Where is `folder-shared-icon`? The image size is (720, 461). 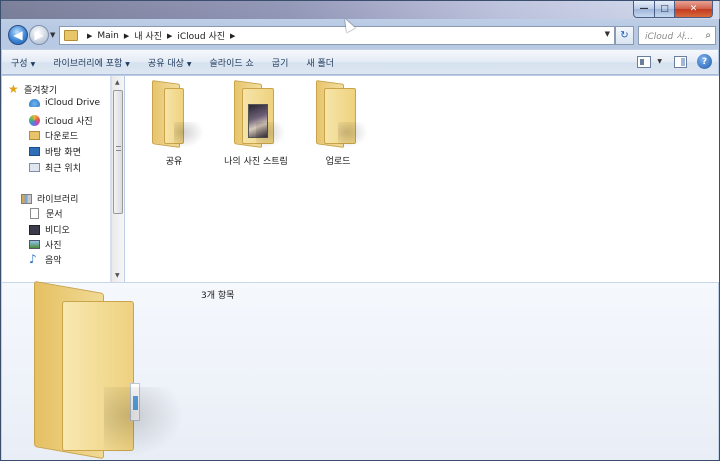
folder-shared-icon is located at coordinates (178, 114).